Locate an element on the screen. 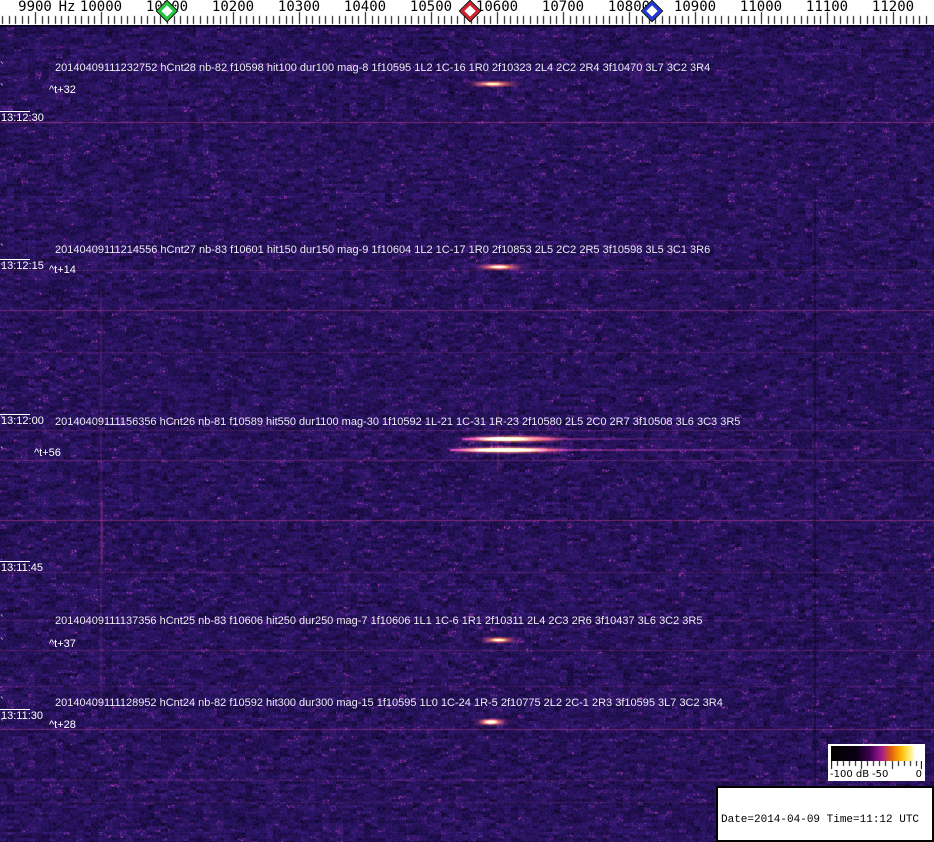 The height and width of the screenshot is (842, 934). freq-label-10400: 10400 is located at coordinates (365, 7).